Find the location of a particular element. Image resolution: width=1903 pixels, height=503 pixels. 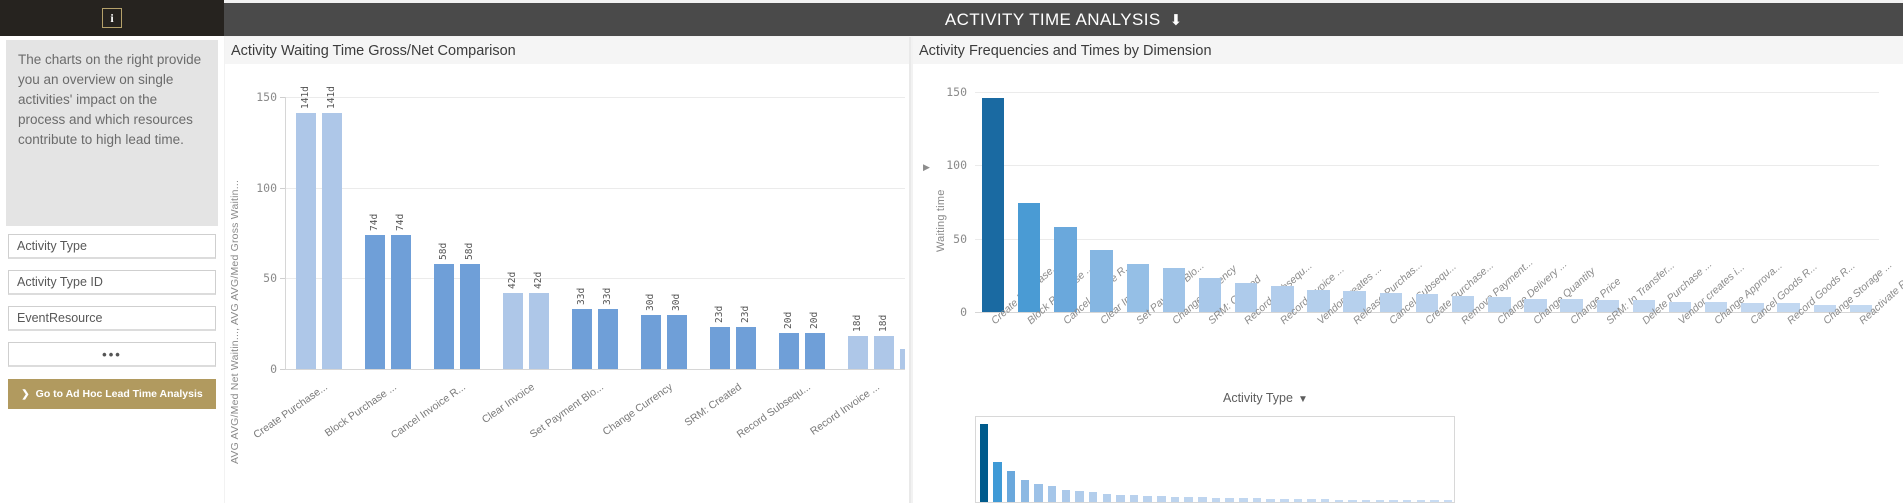

filter-event-resource-label: EventResource is located at coordinates (60, 318).